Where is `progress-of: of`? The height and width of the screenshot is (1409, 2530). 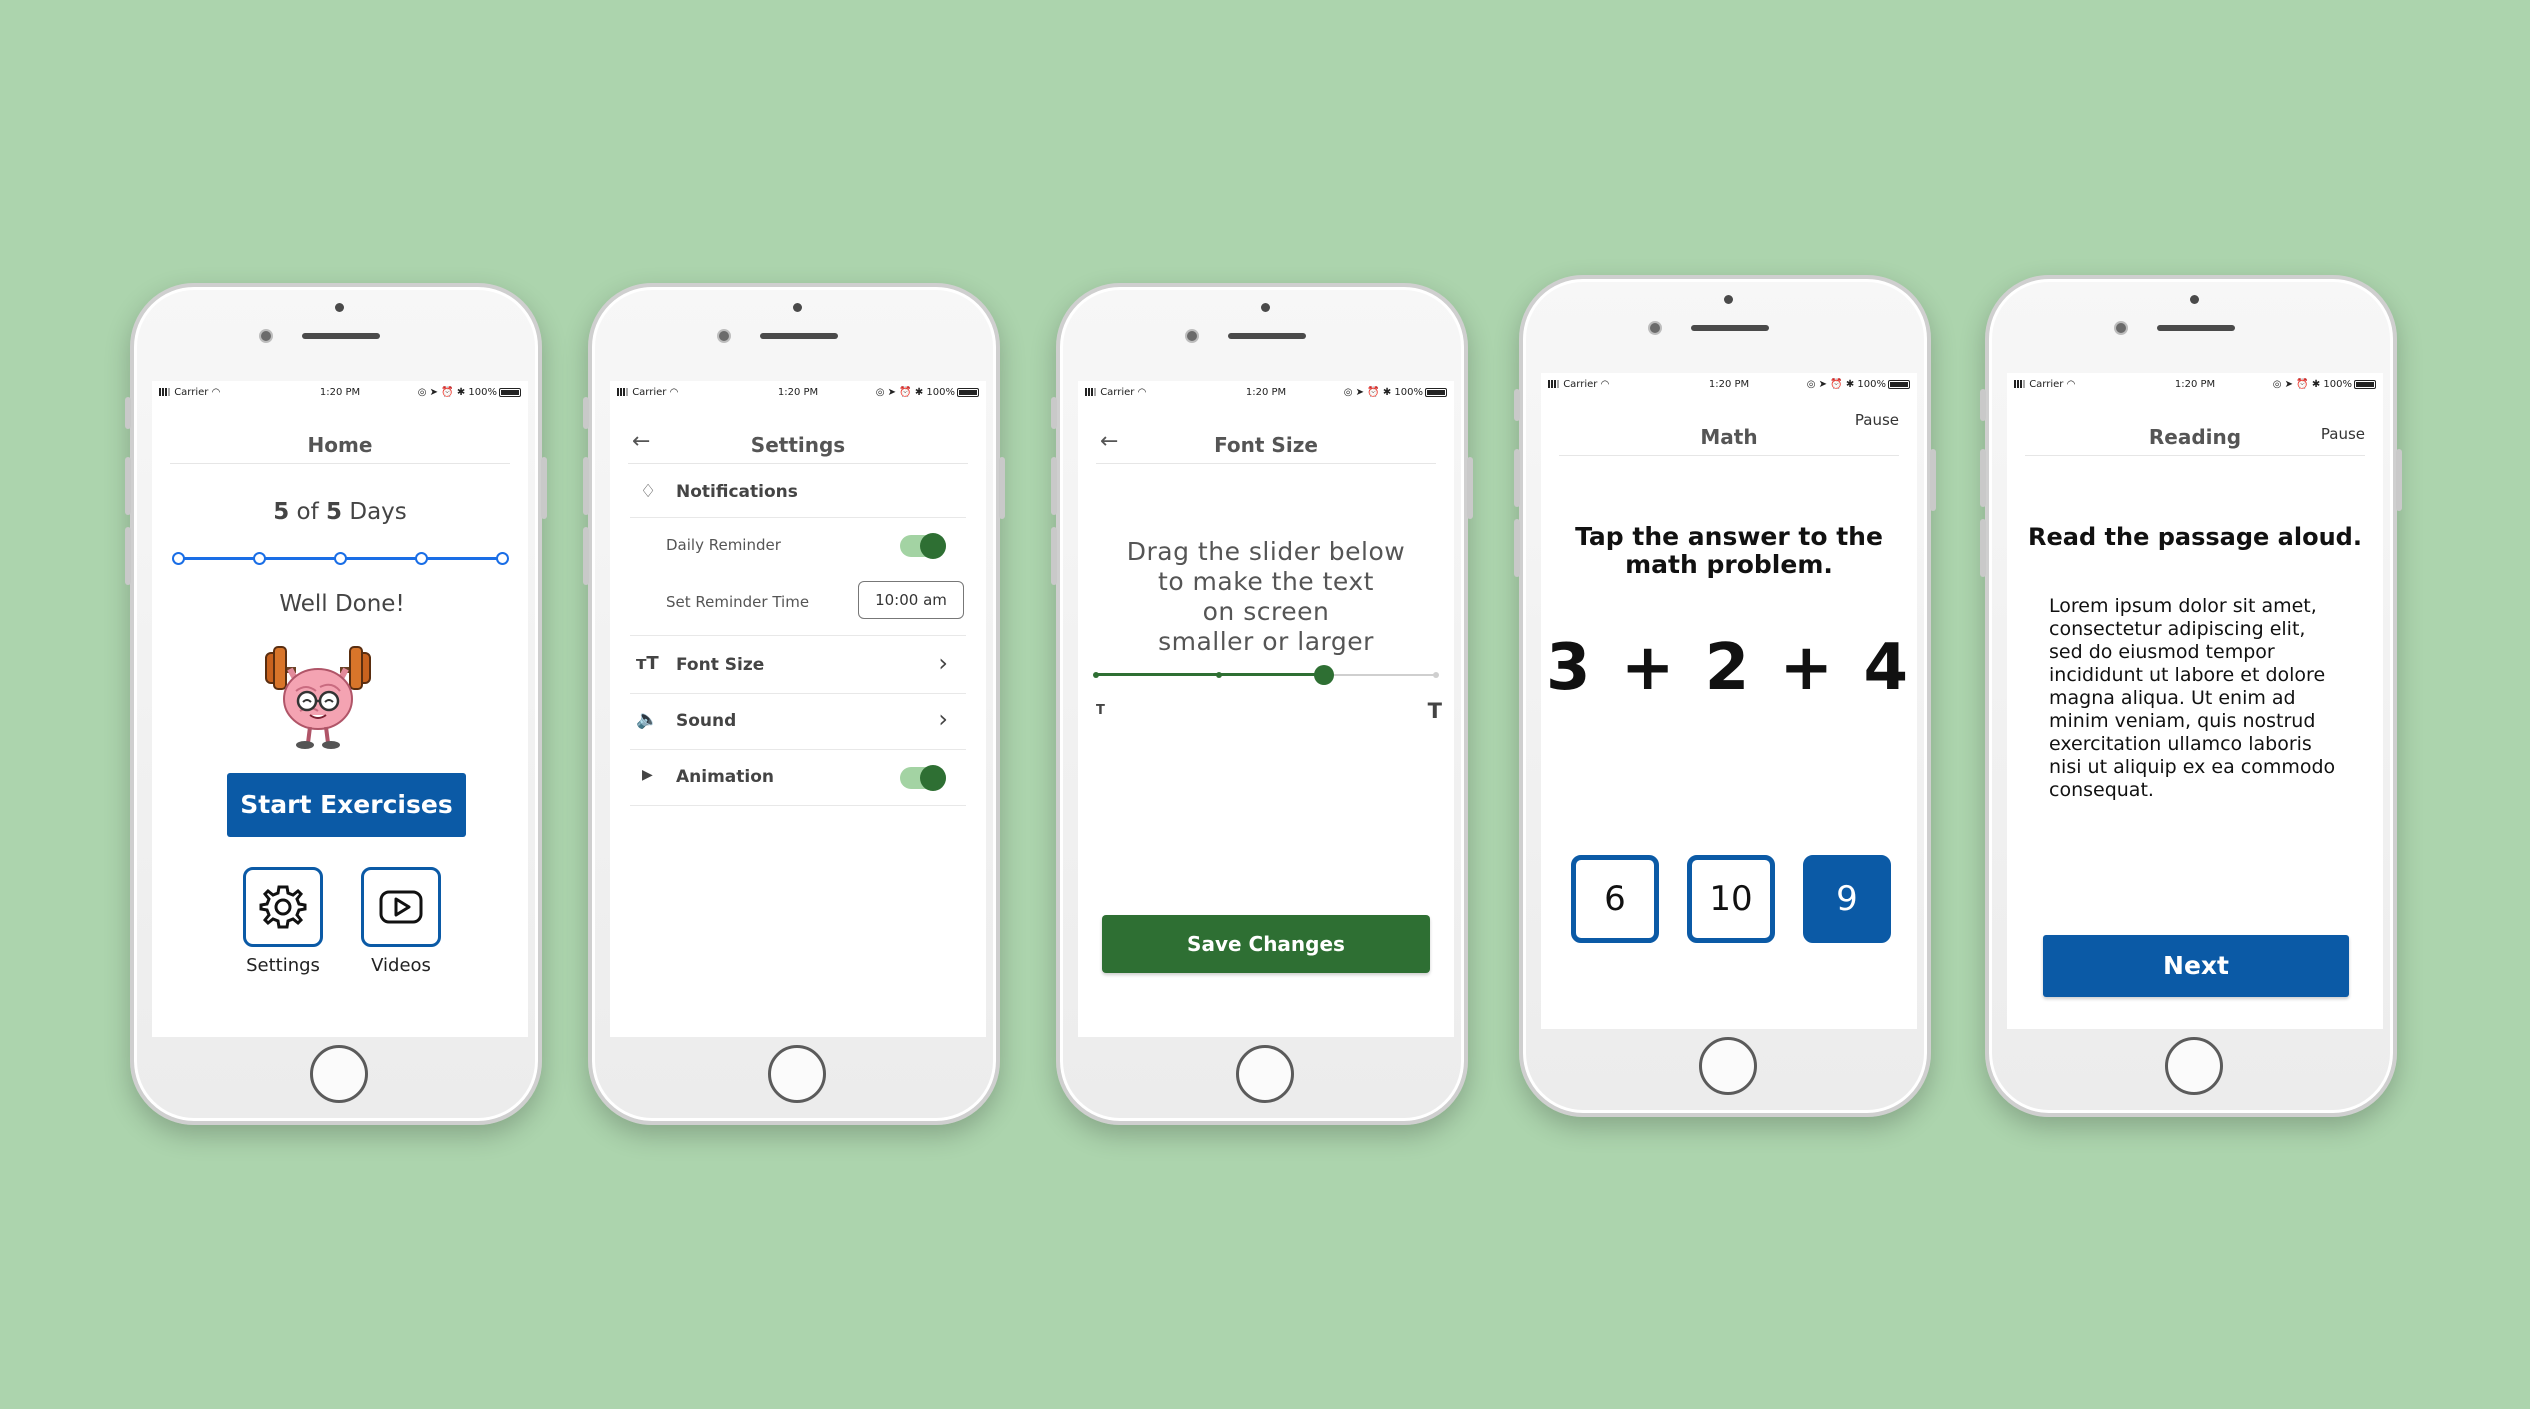
progress-of: of is located at coordinates (307, 512).